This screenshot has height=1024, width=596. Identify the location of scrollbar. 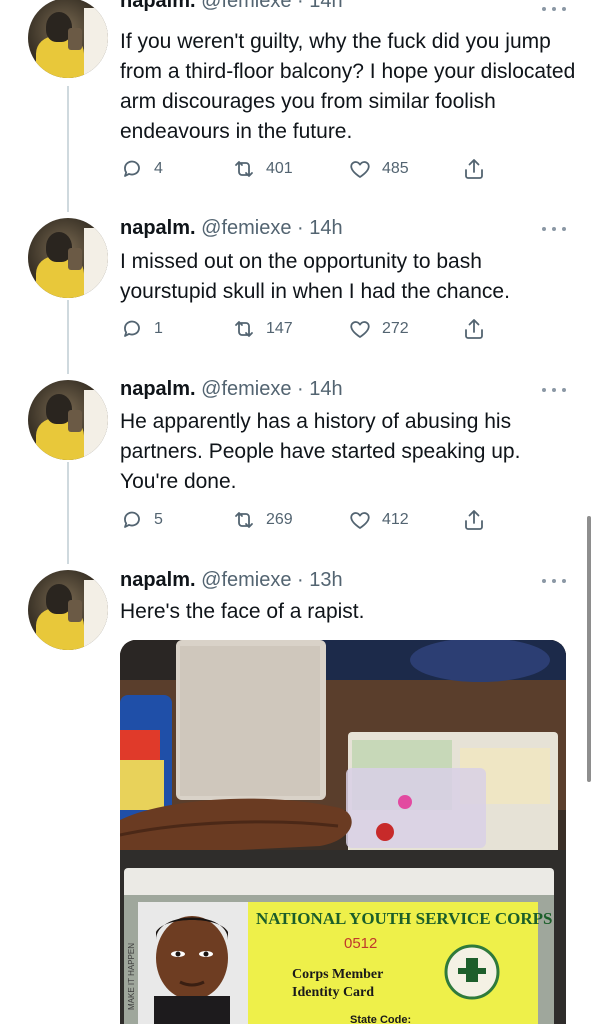
(589, 649).